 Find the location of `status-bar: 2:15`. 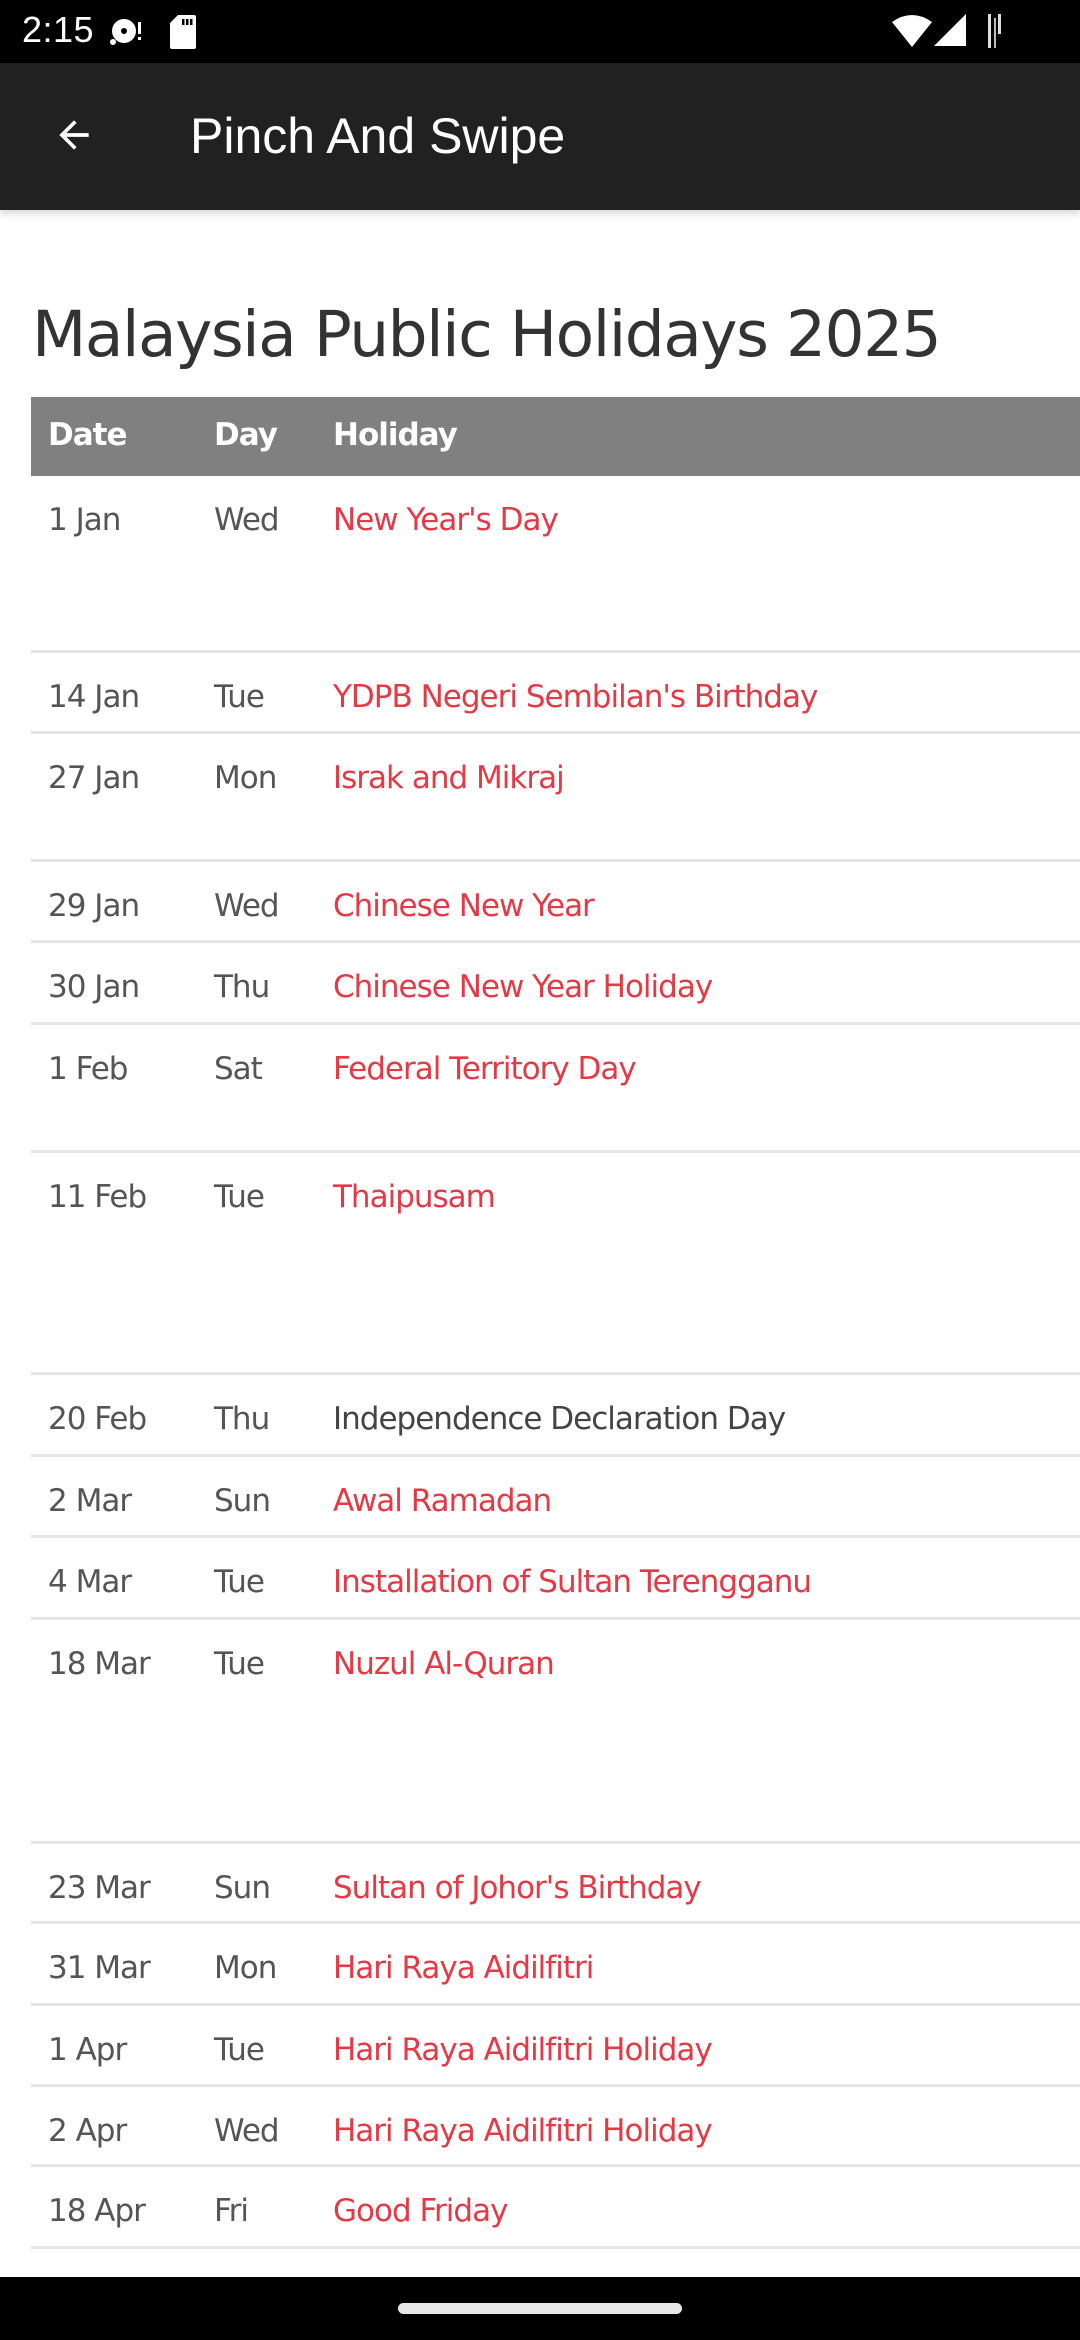

status-bar: 2:15 is located at coordinates (540, 31).